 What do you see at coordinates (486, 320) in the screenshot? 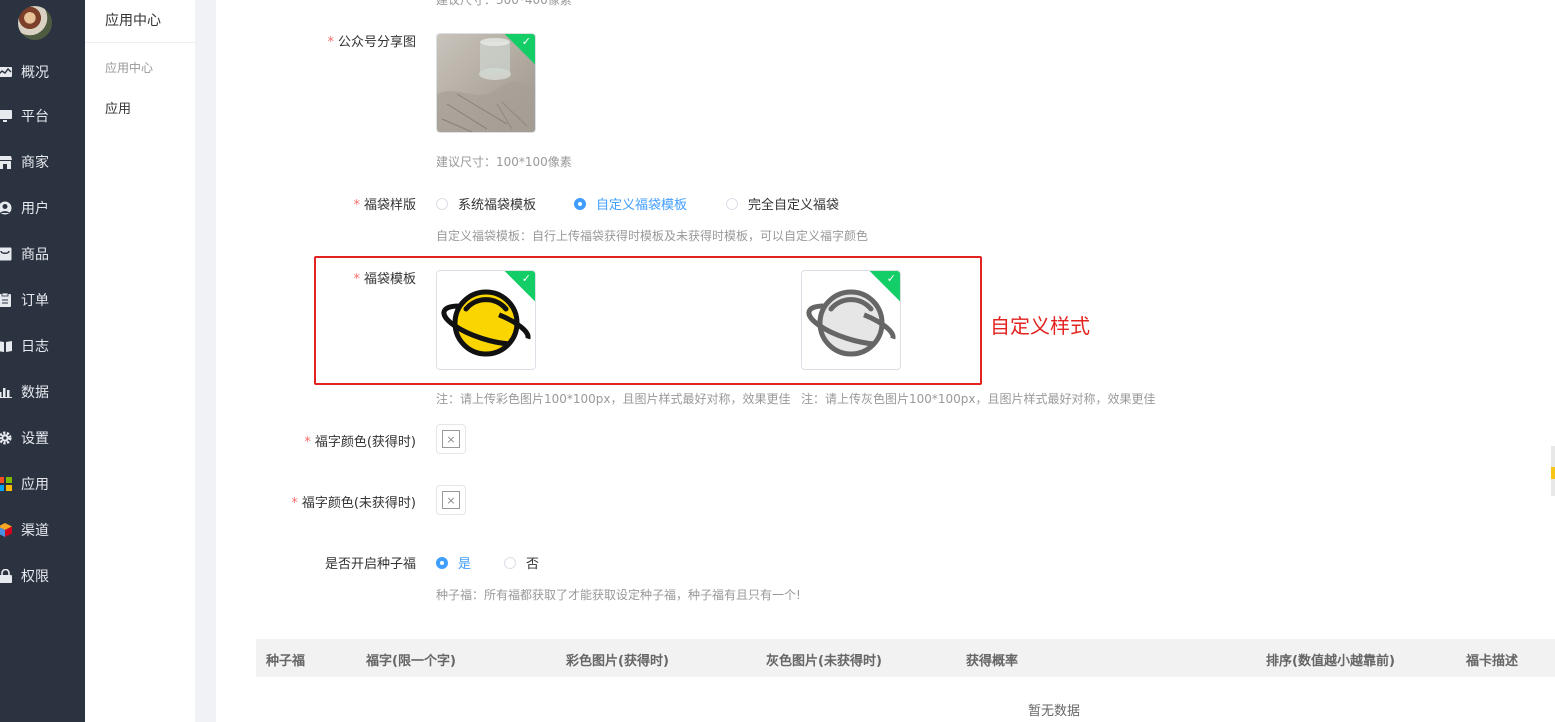
I see `color-image-upload: ✓` at bounding box center [486, 320].